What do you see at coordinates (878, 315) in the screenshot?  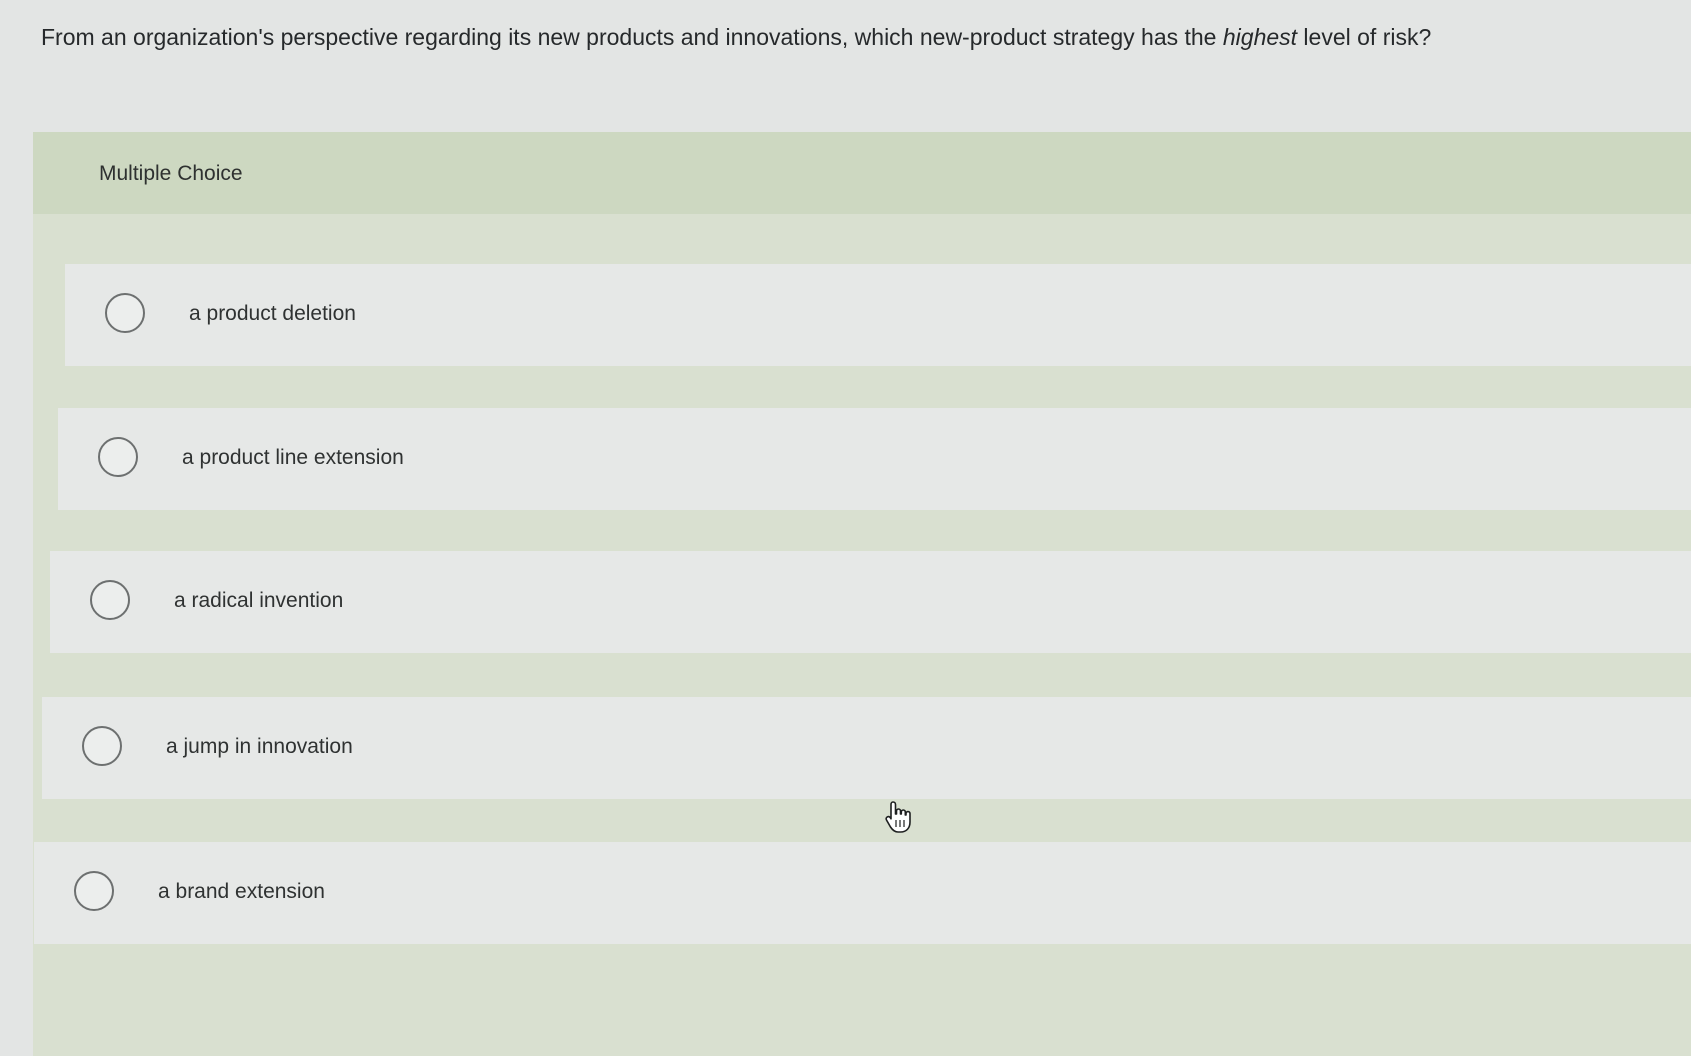 I see `choice-option-1: a product deletion` at bounding box center [878, 315].